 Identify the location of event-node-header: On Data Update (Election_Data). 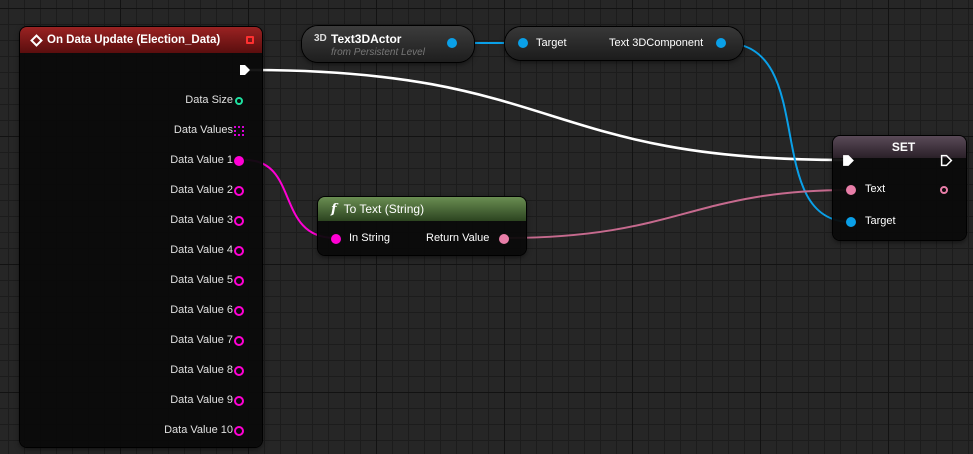
(141, 40).